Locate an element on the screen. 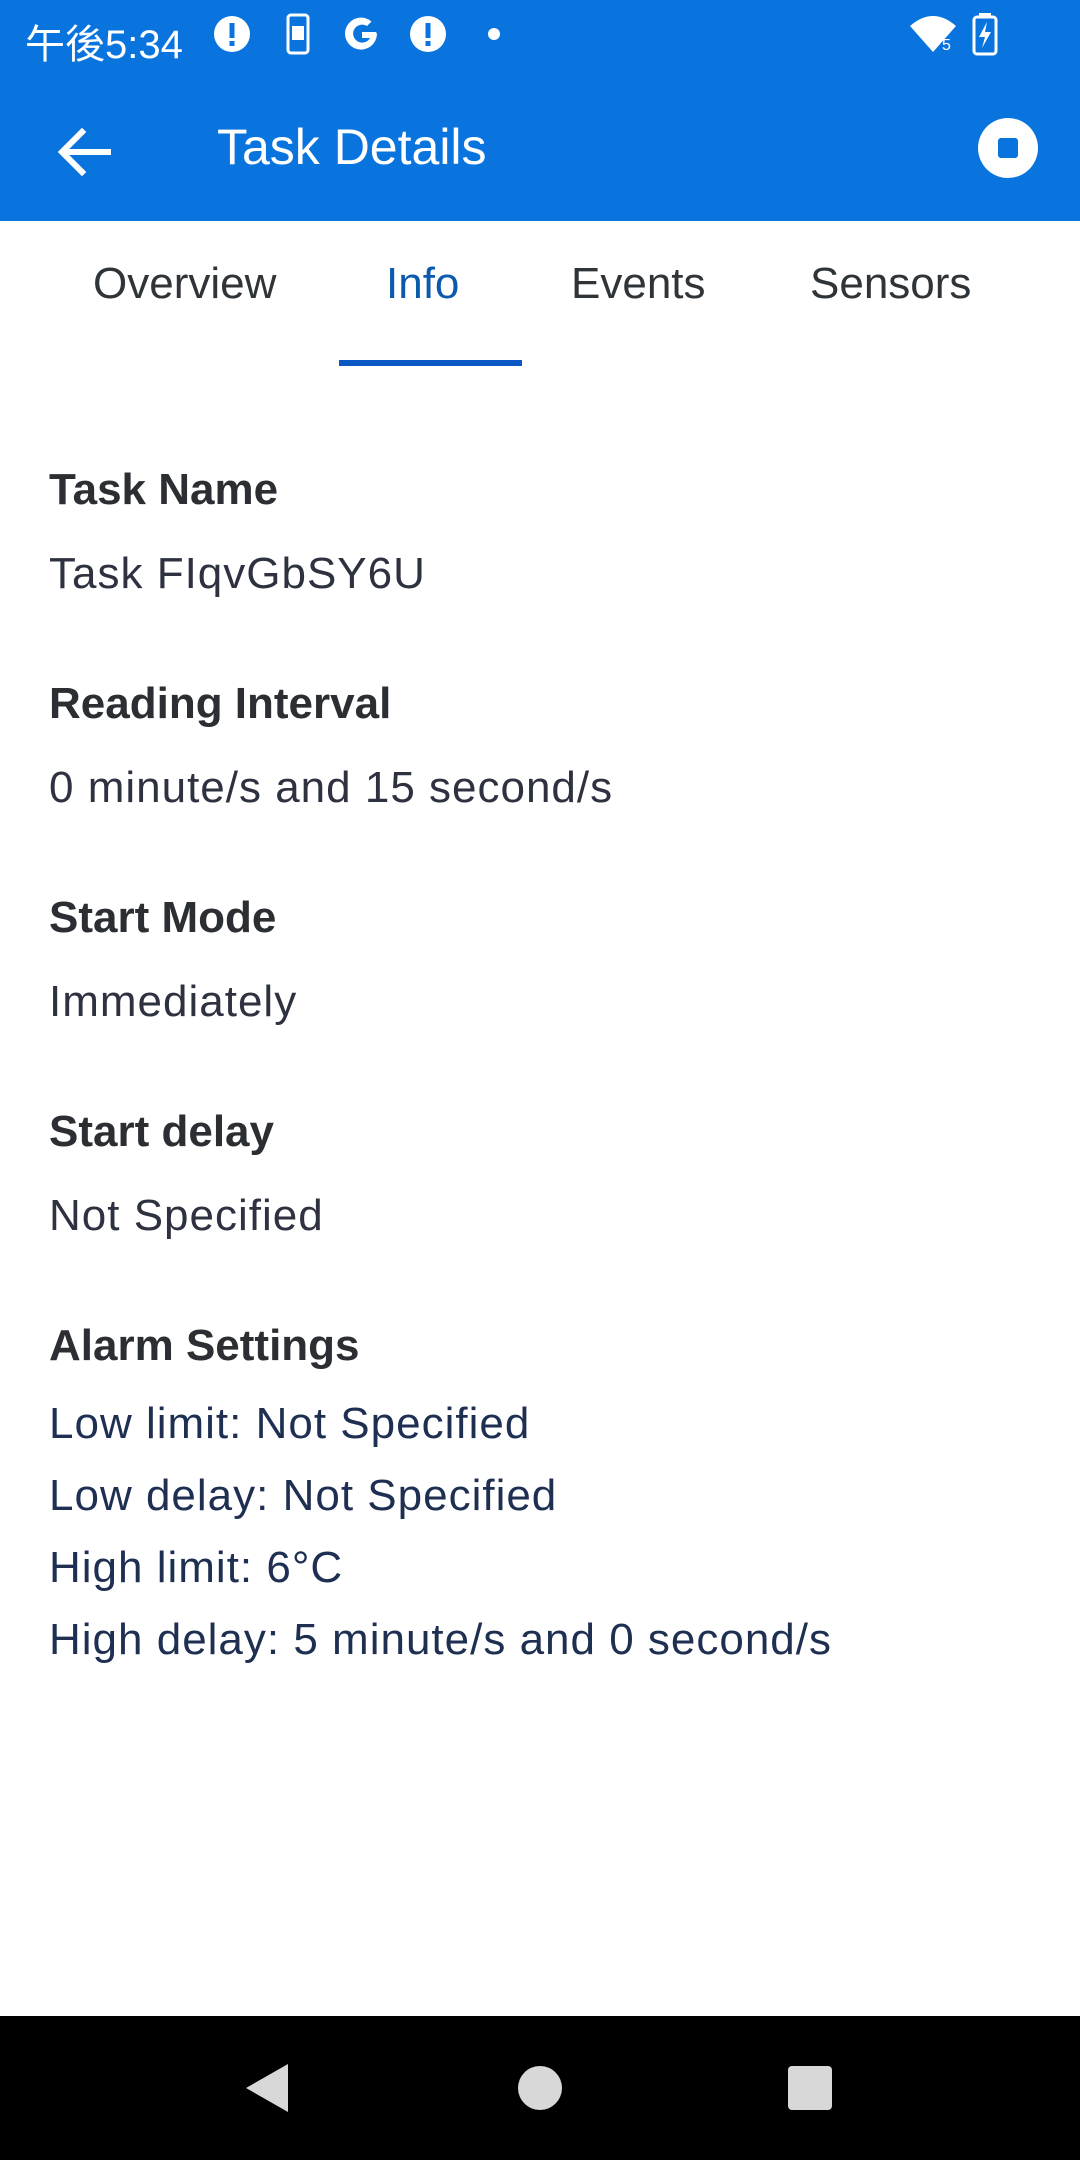 This screenshot has width=1080, height=2160. phone-icon is located at coordinates (298, 34).